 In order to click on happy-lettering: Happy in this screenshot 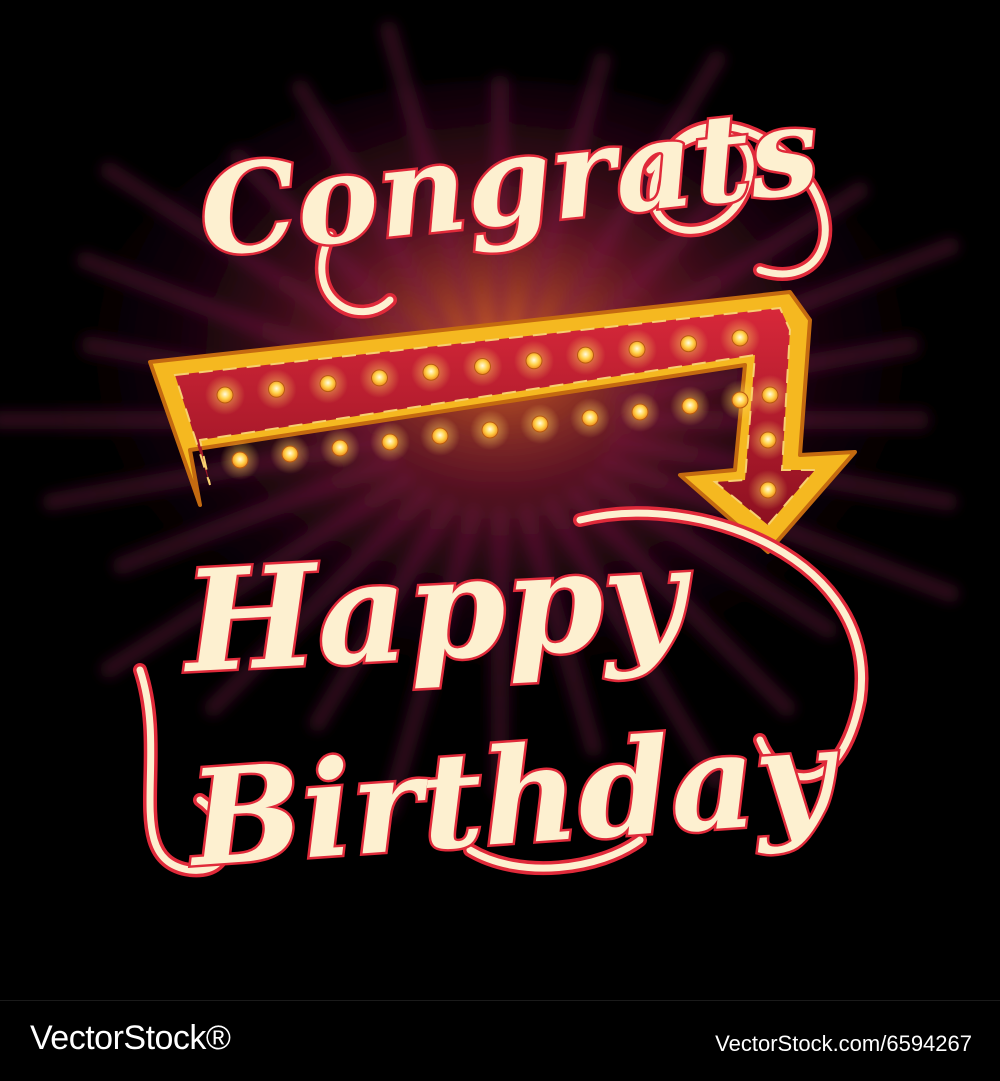, I will do `click(437, 610)`.